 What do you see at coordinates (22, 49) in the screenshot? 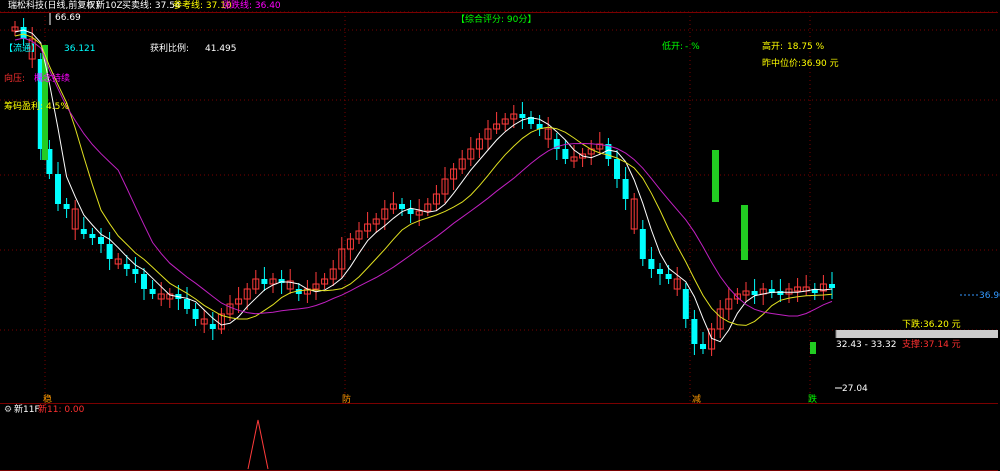
I see `circulation-label: 【流通】` at bounding box center [22, 49].